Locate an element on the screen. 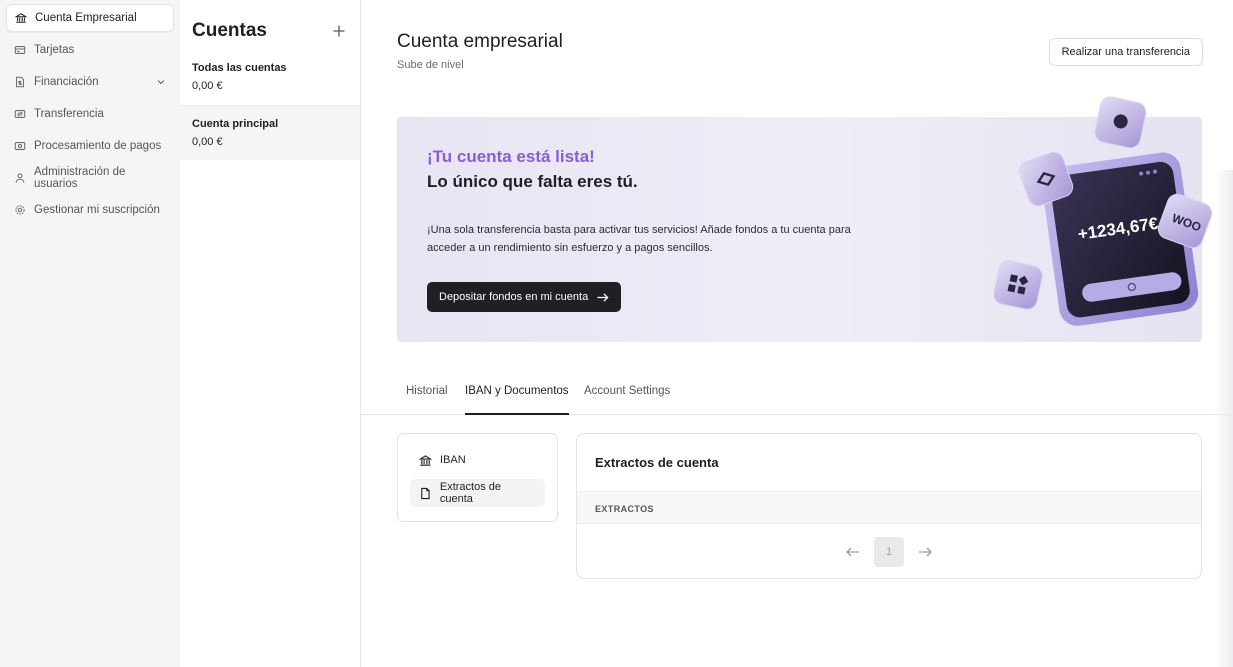 The width and height of the screenshot is (1233, 667). sidebar-item-label: Transferencia is located at coordinates (69, 114).